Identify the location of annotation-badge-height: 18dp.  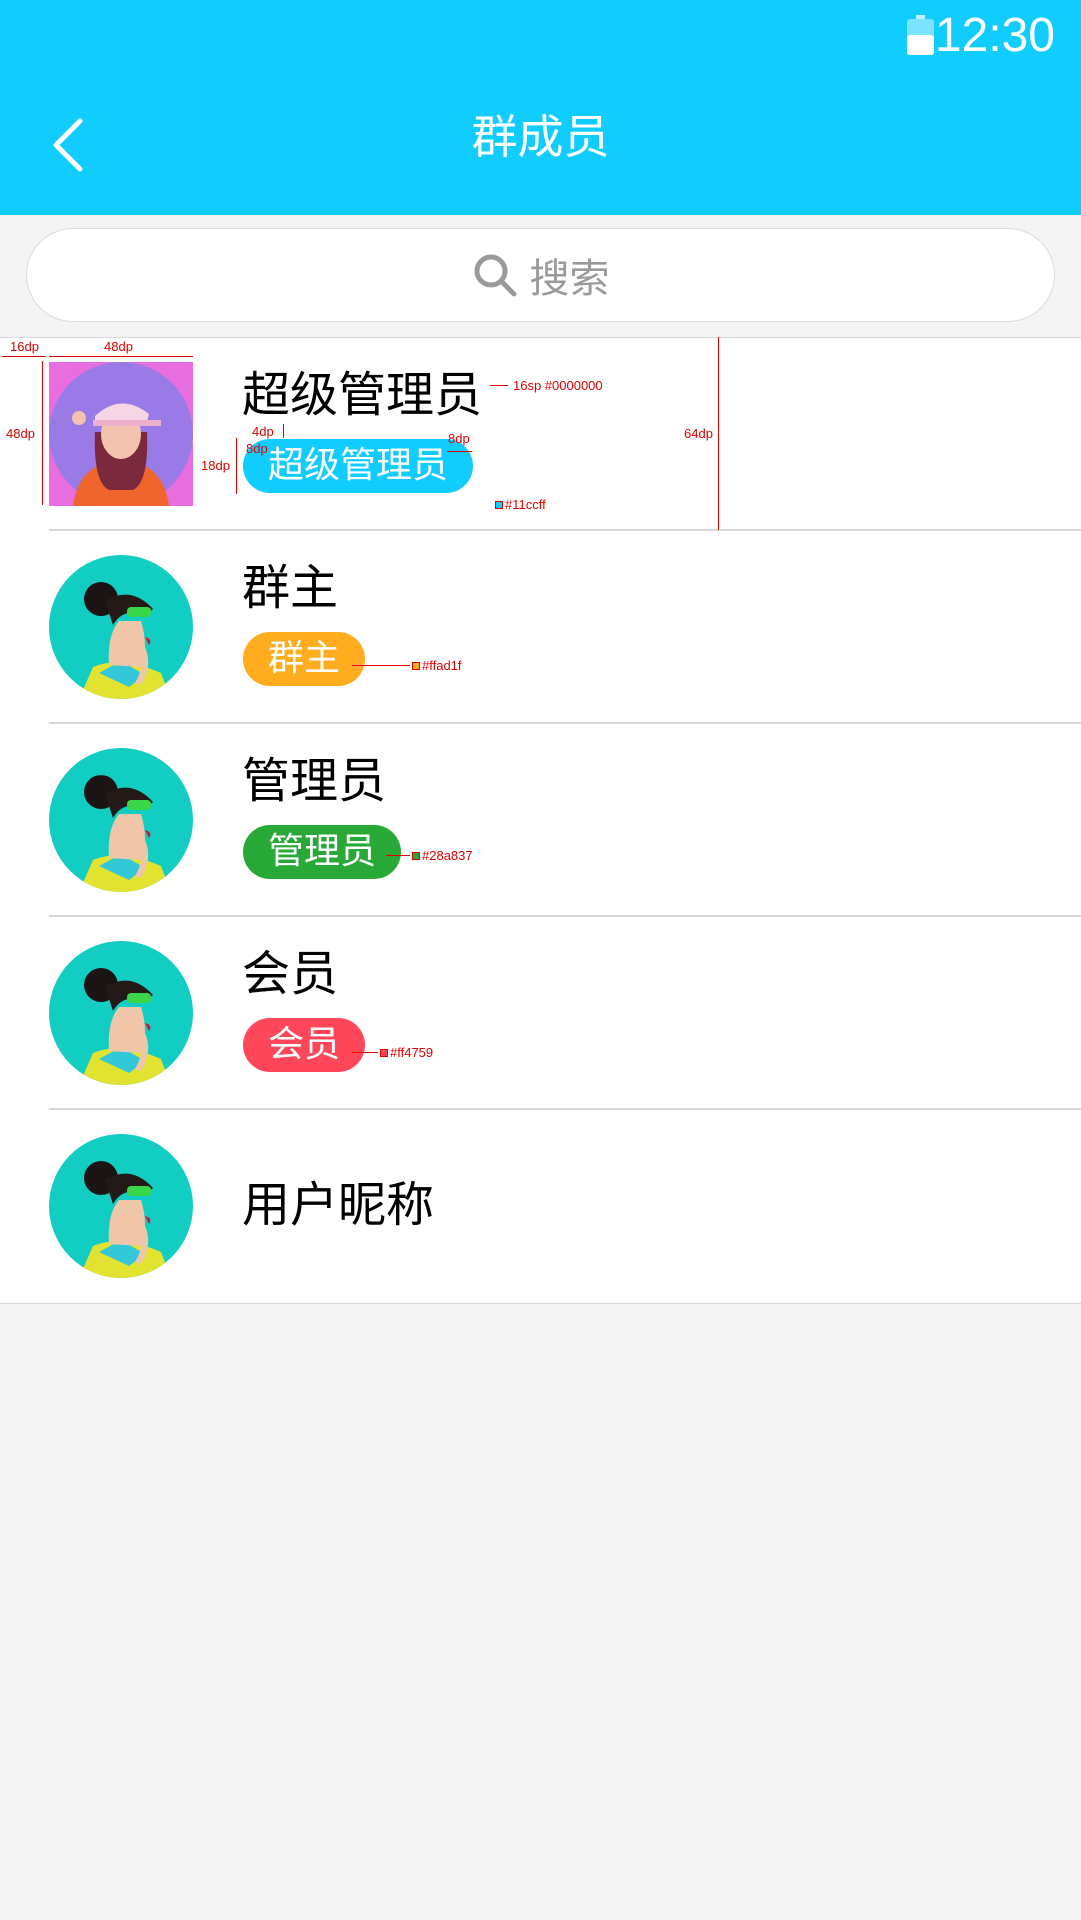
(215, 465).